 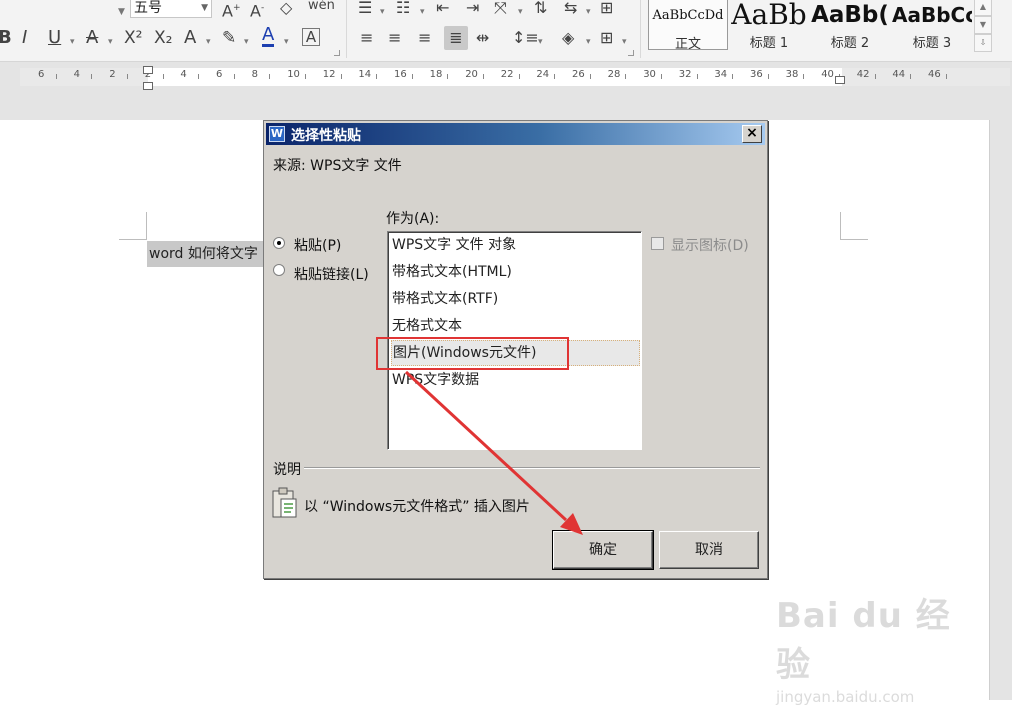 What do you see at coordinates (6, 38) in the screenshot?
I see `bold-icon: B` at bounding box center [6, 38].